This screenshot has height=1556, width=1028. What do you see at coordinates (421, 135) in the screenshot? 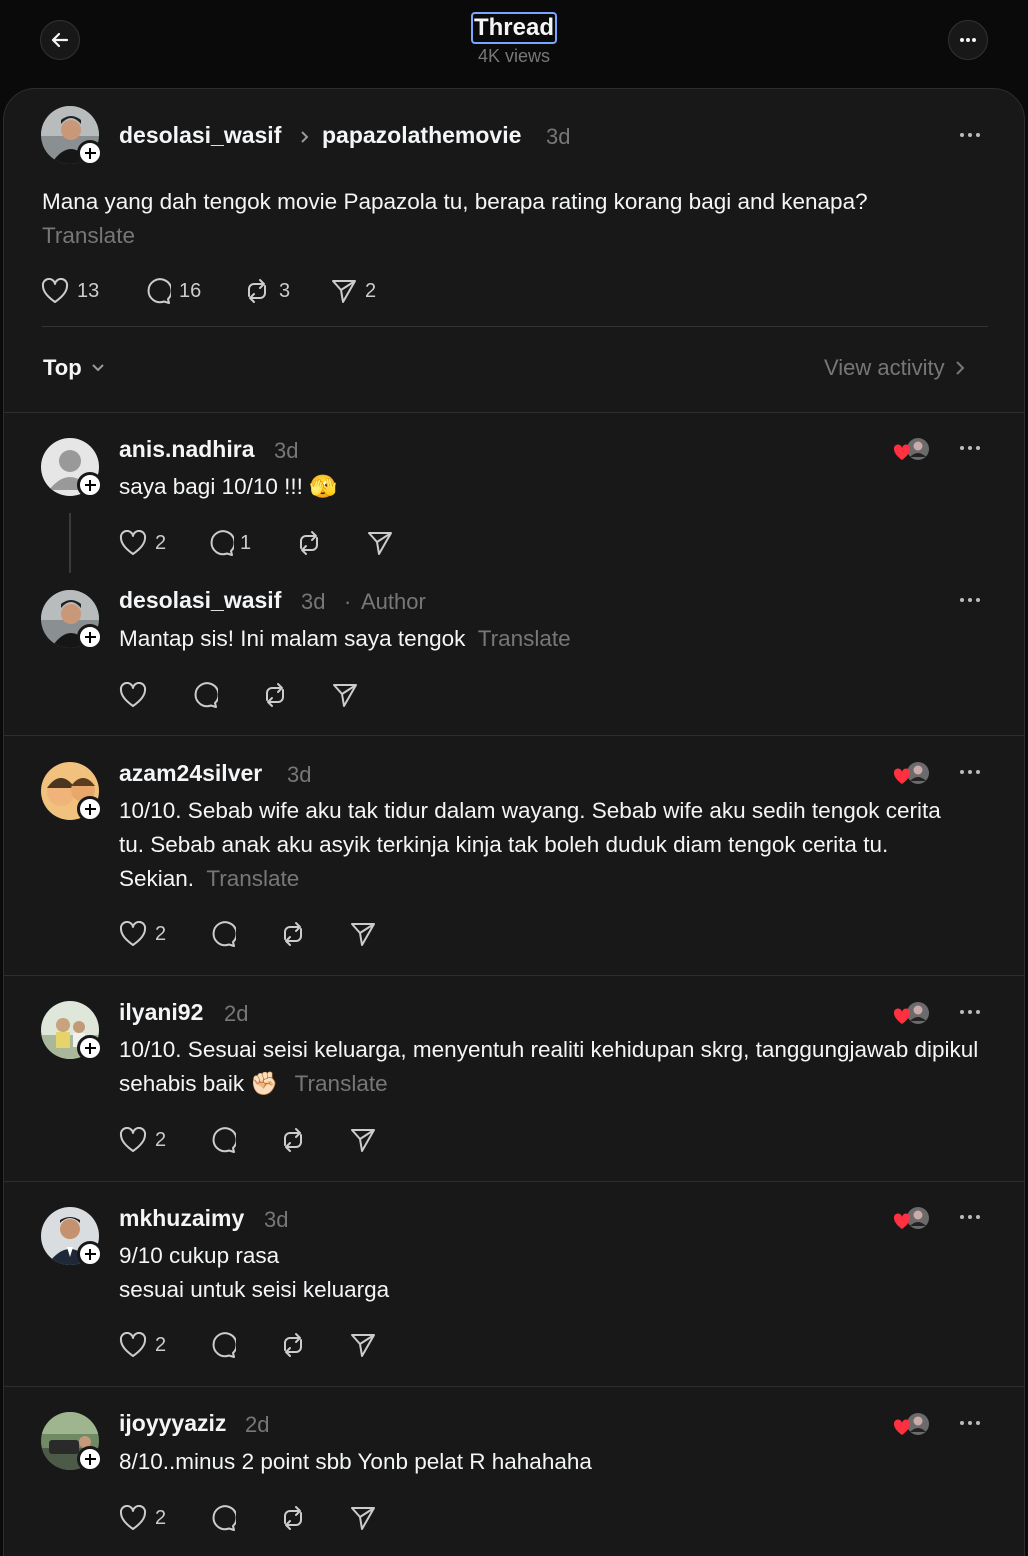
I see `op-reply-to: papazolathemovie` at bounding box center [421, 135].